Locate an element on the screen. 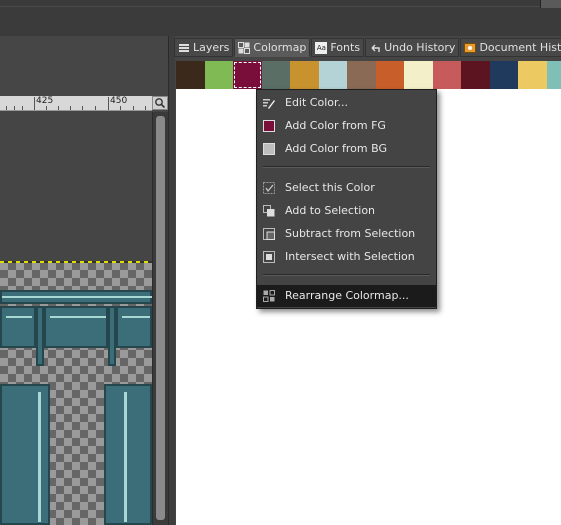 This screenshot has height=525, width=561. rearrange-colormap-icon is located at coordinates (269, 296).